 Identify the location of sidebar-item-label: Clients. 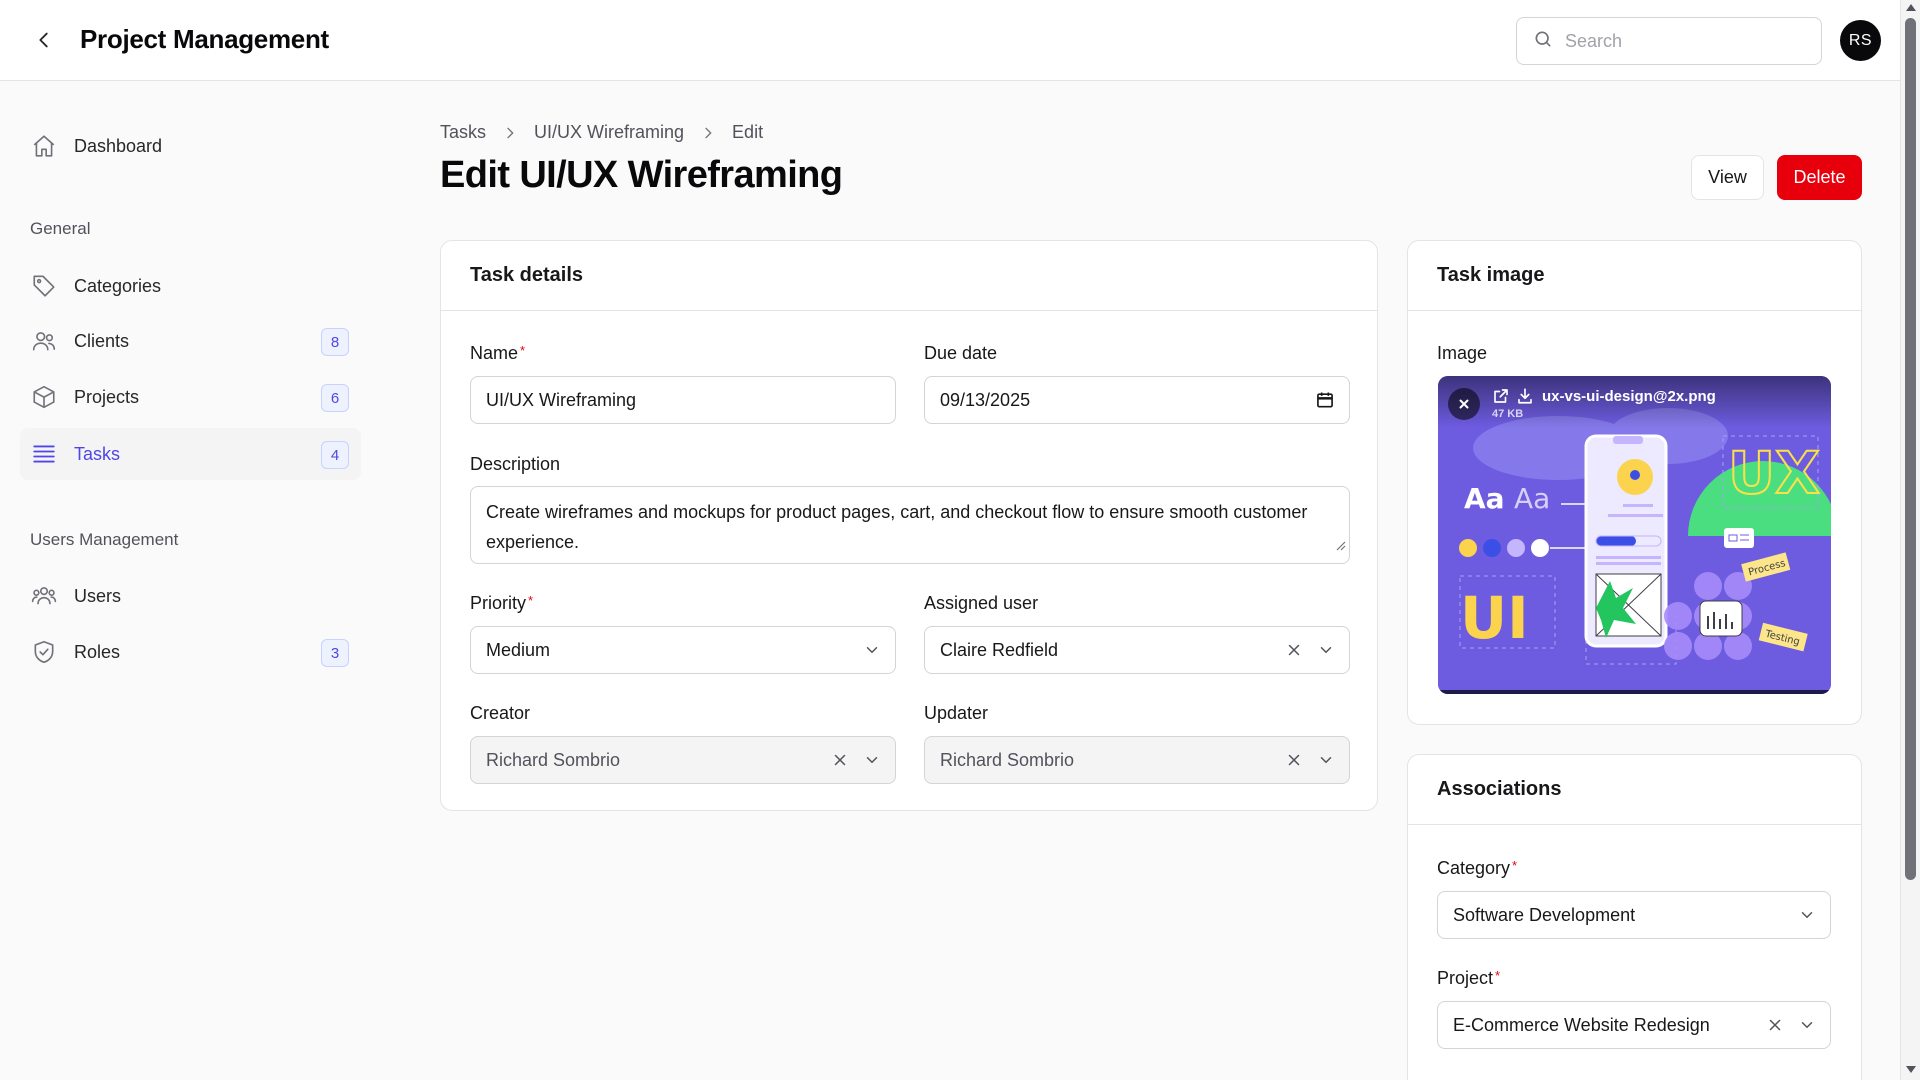
(102, 340).